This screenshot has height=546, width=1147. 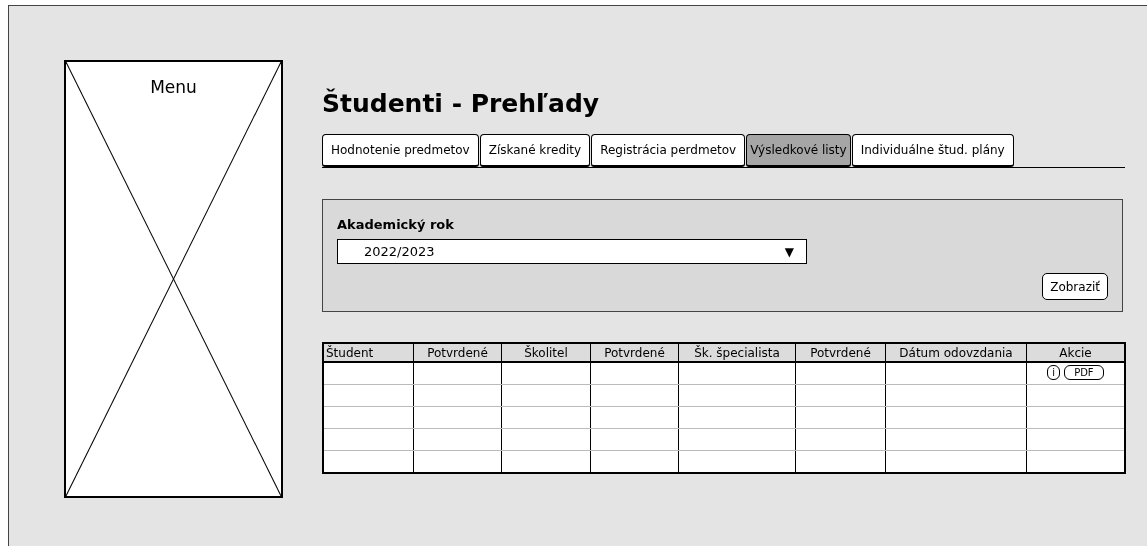 I want to click on tab: Získané kredity, so click(x=535, y=150).